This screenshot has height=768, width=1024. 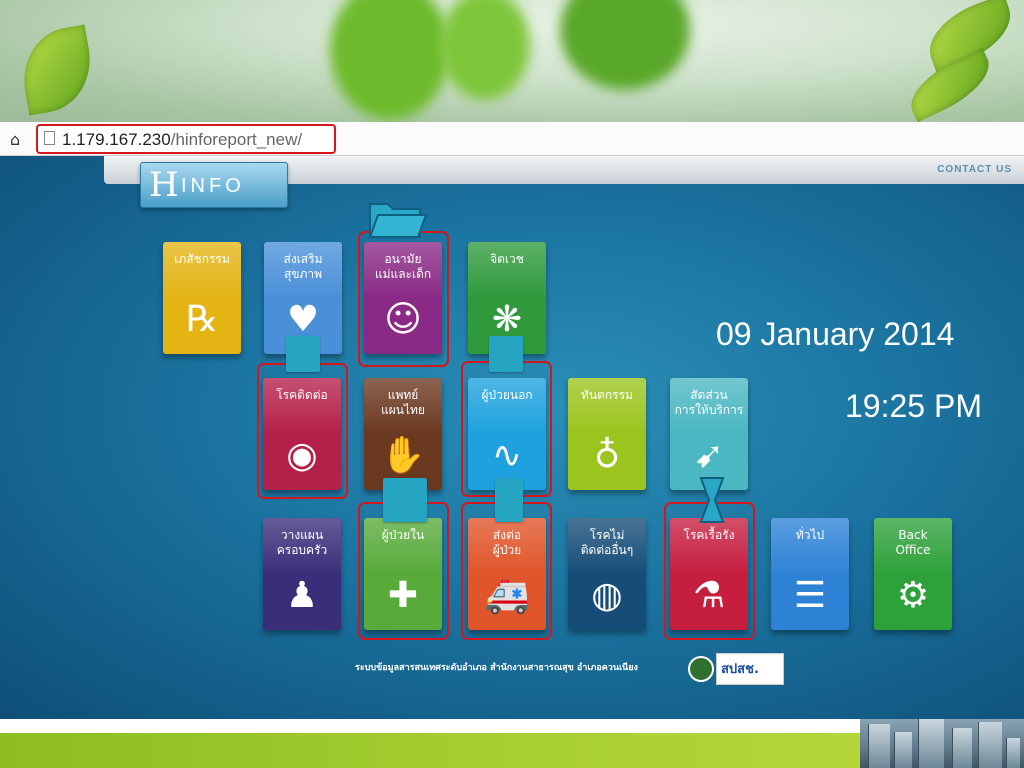 I want to click on tile-label: ทันตกรรม, so click(x=607, y=395).